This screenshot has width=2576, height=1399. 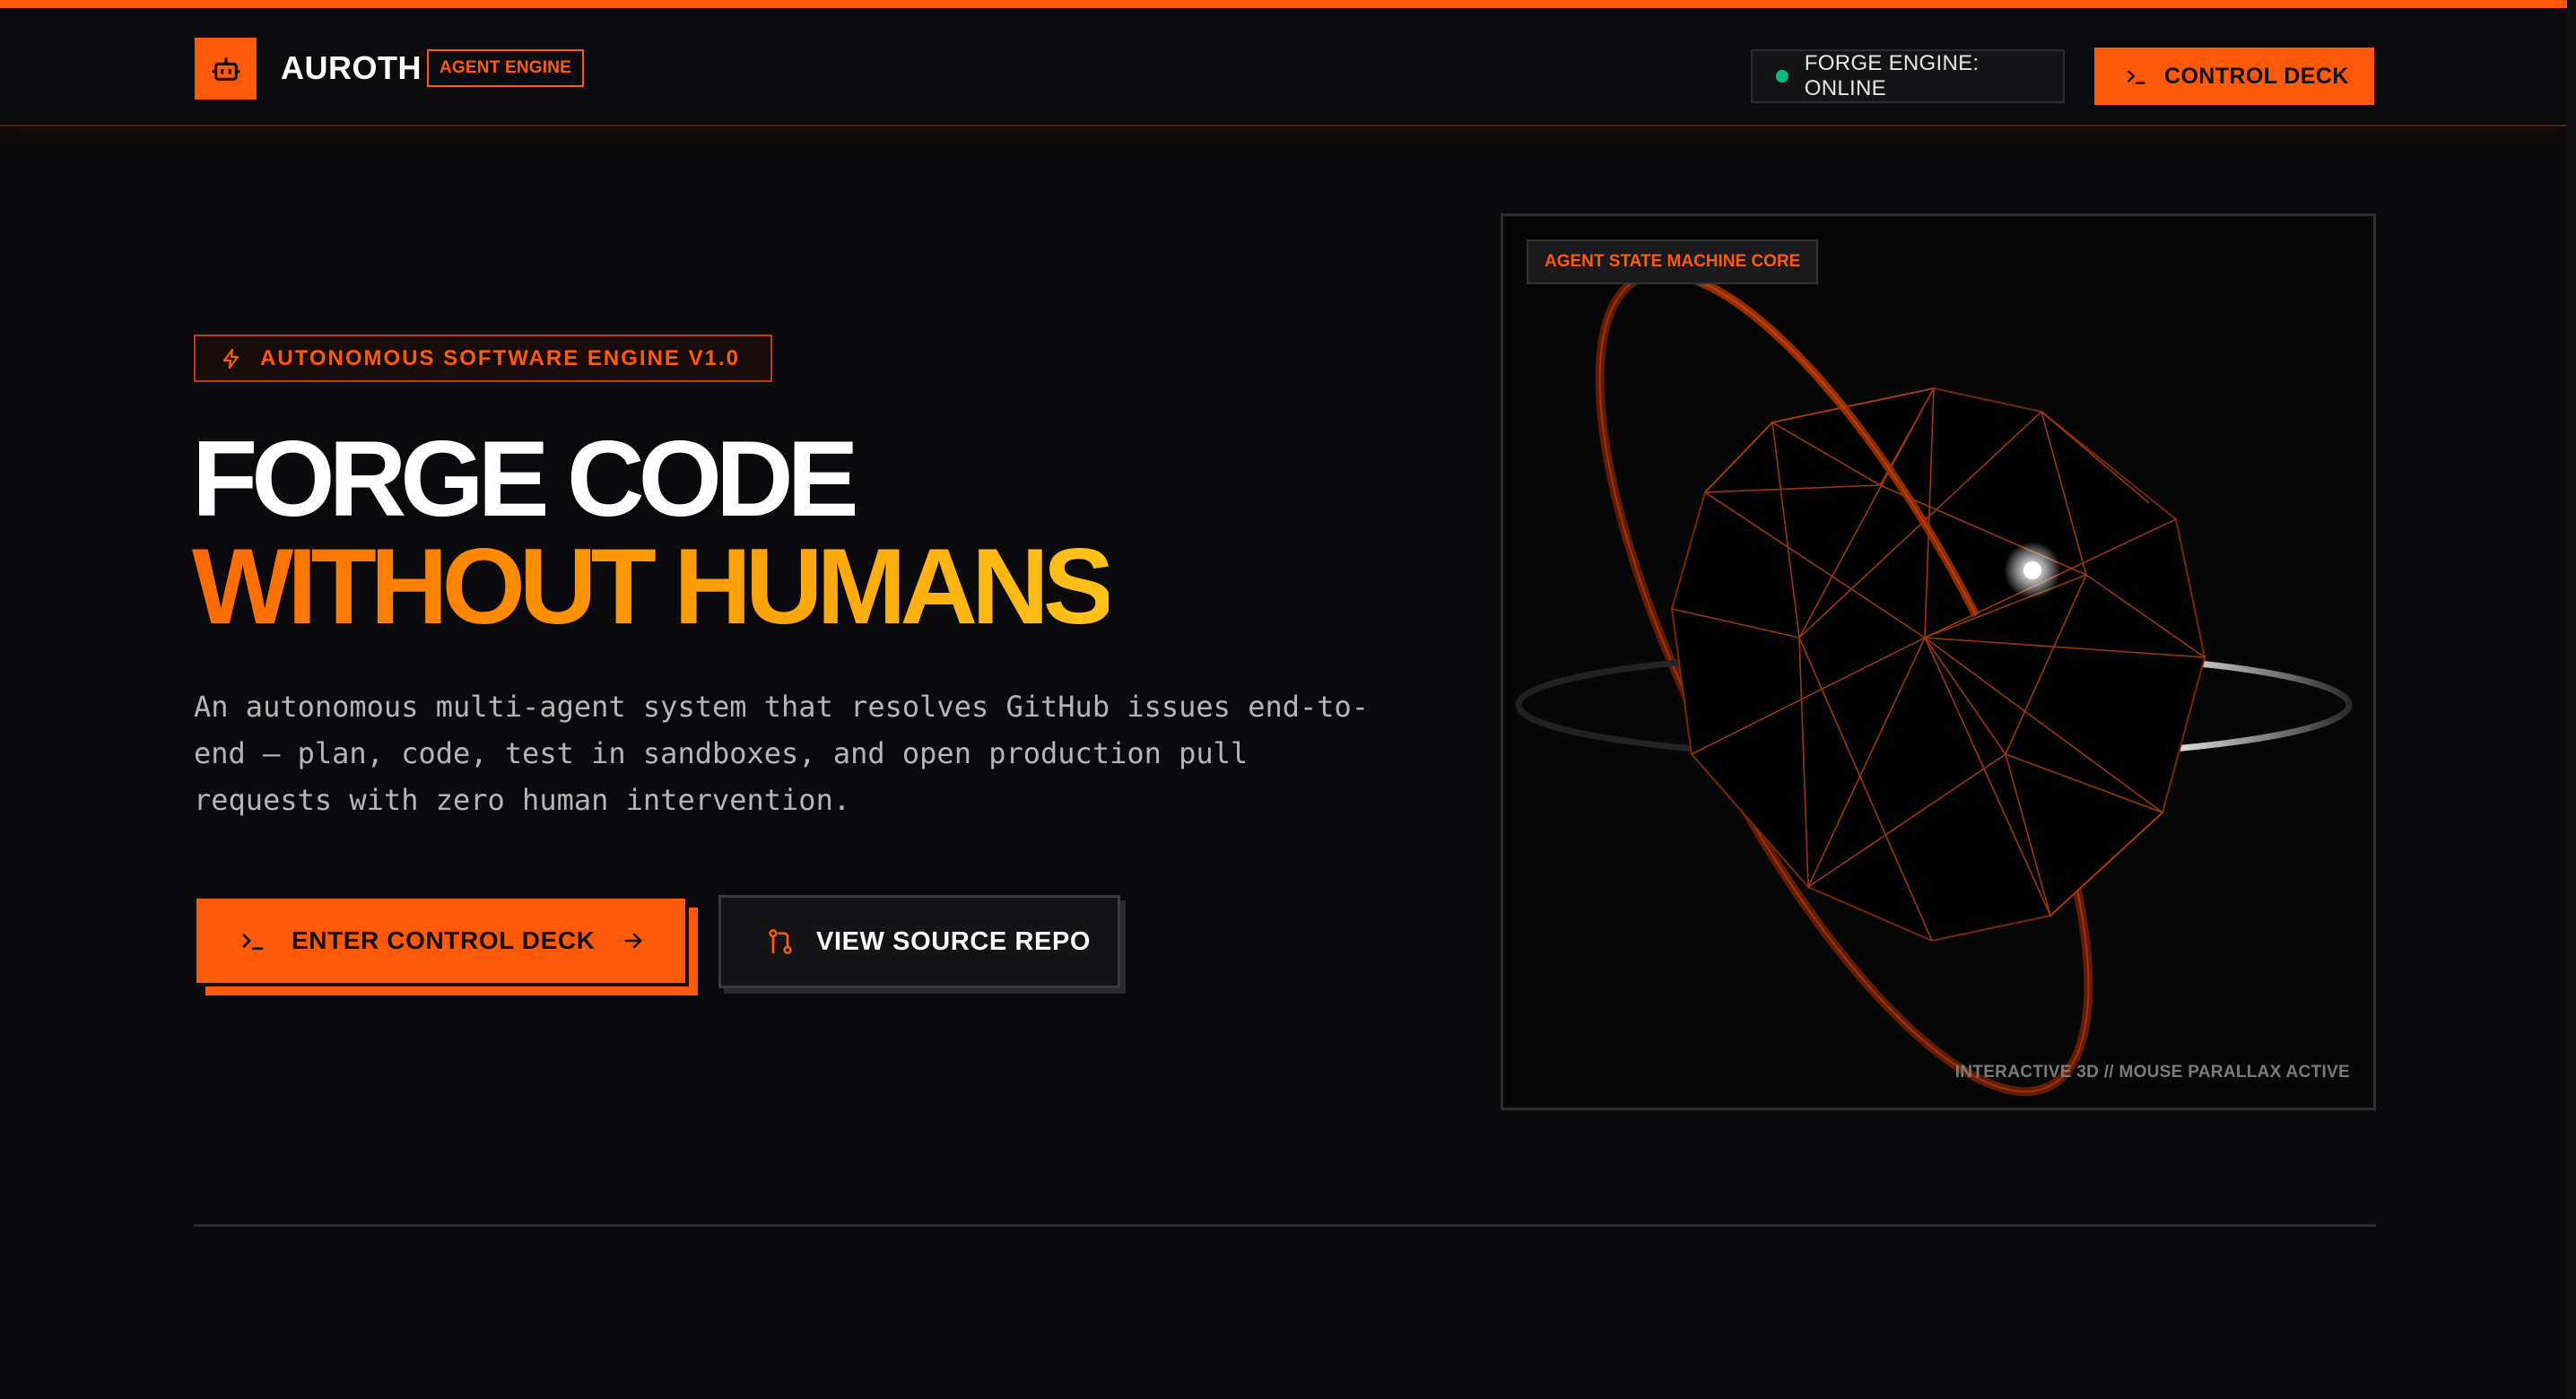 I want to click on control-deck-label: CONTROL DECK, so click(x=2256, y=76).